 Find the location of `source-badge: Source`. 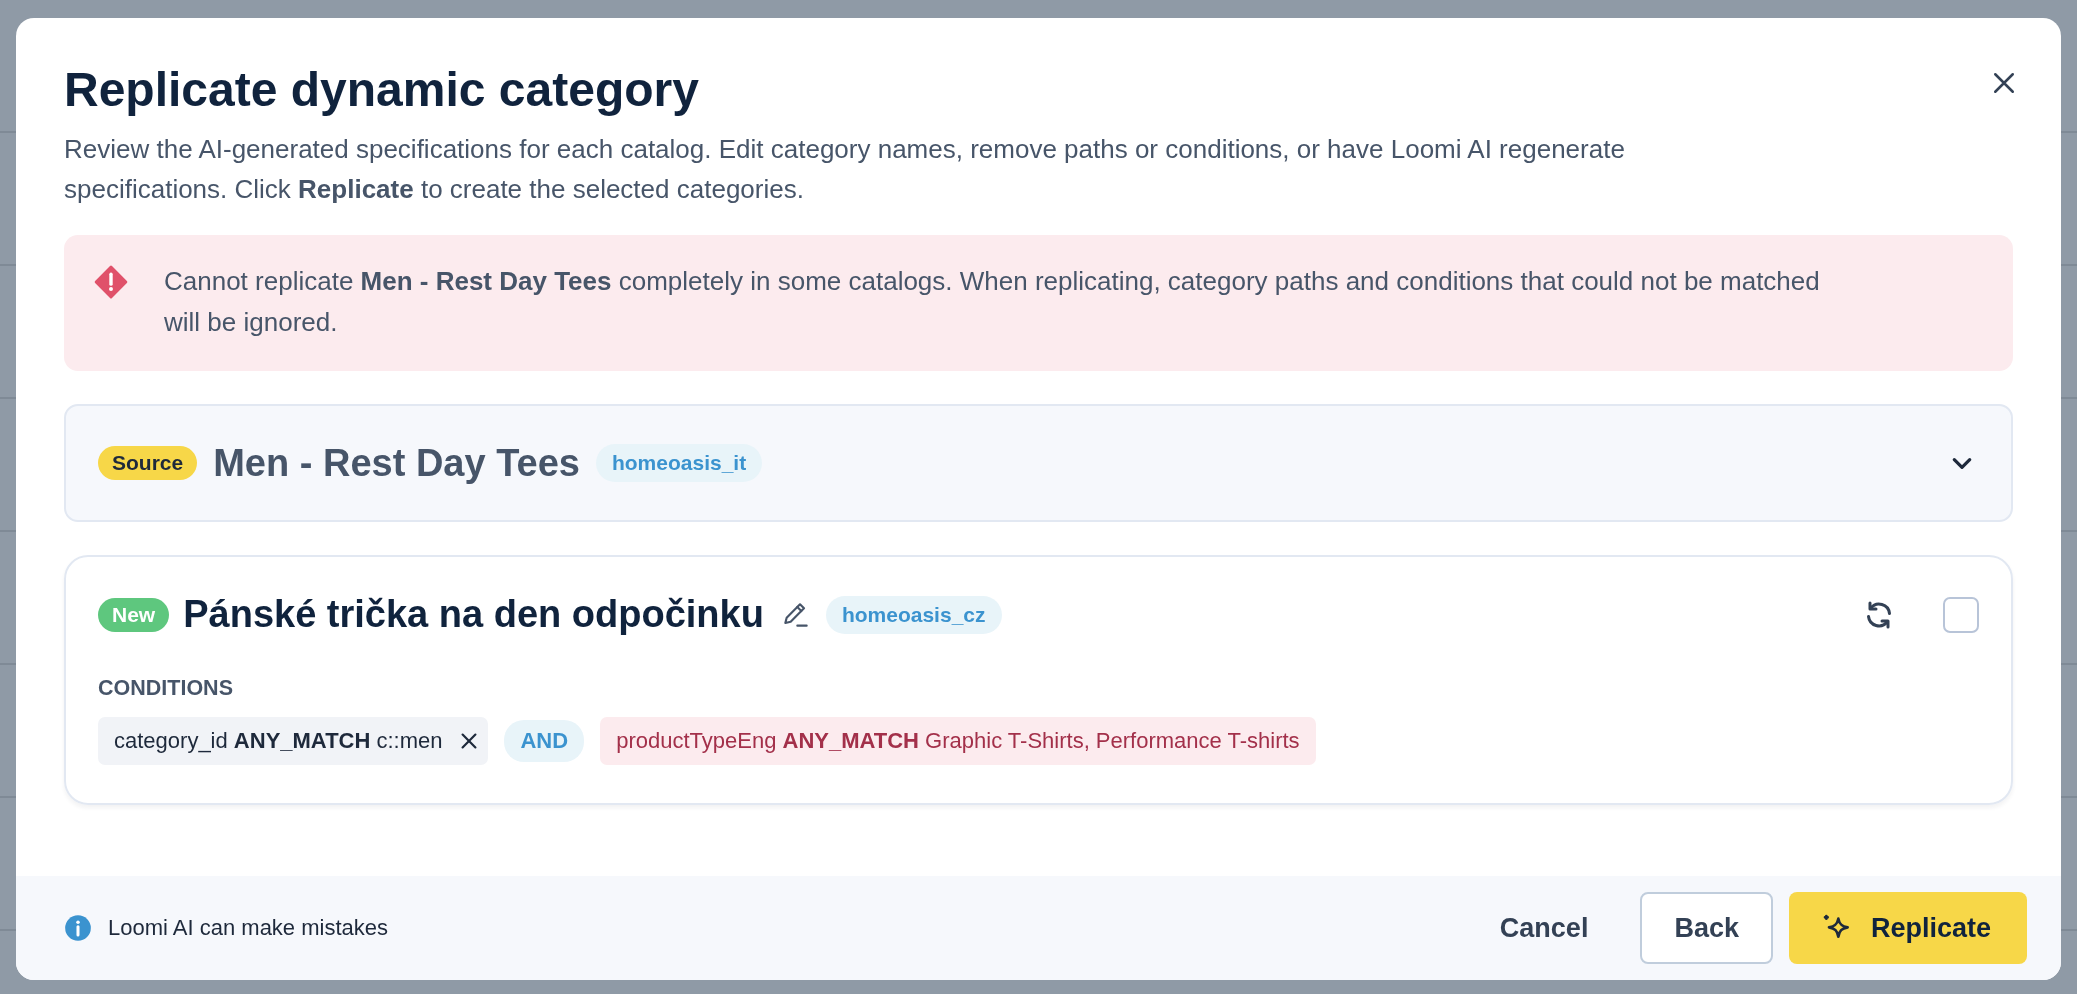

source-badge: Source is located at coordinates (148, 463).